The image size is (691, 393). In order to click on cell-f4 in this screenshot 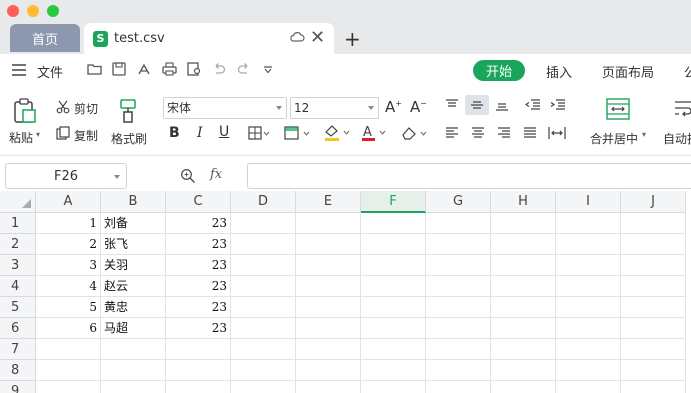, I will do `click(393, 286)`.